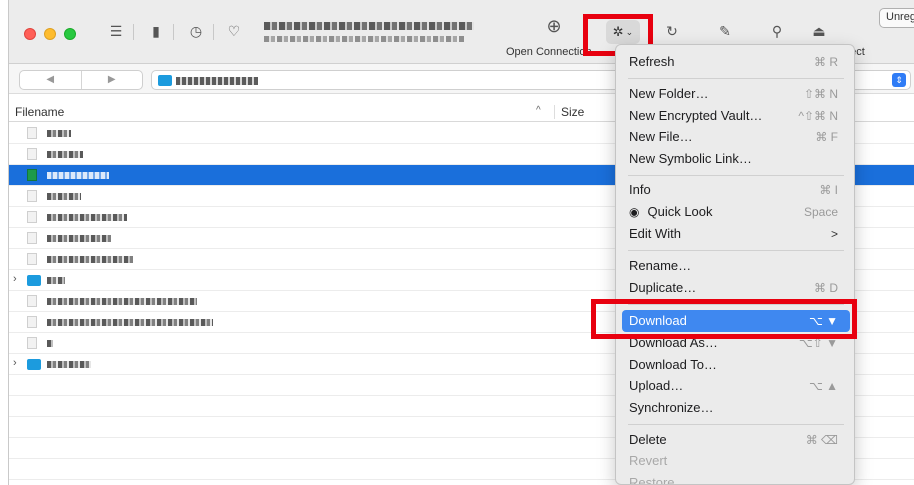 The height and width of the screenshot is (485, 914). What do you see at coordinates (554, 28) in the screenshot?
I see `open-connection-icon: ⊕` at bounding box center [554, 28].